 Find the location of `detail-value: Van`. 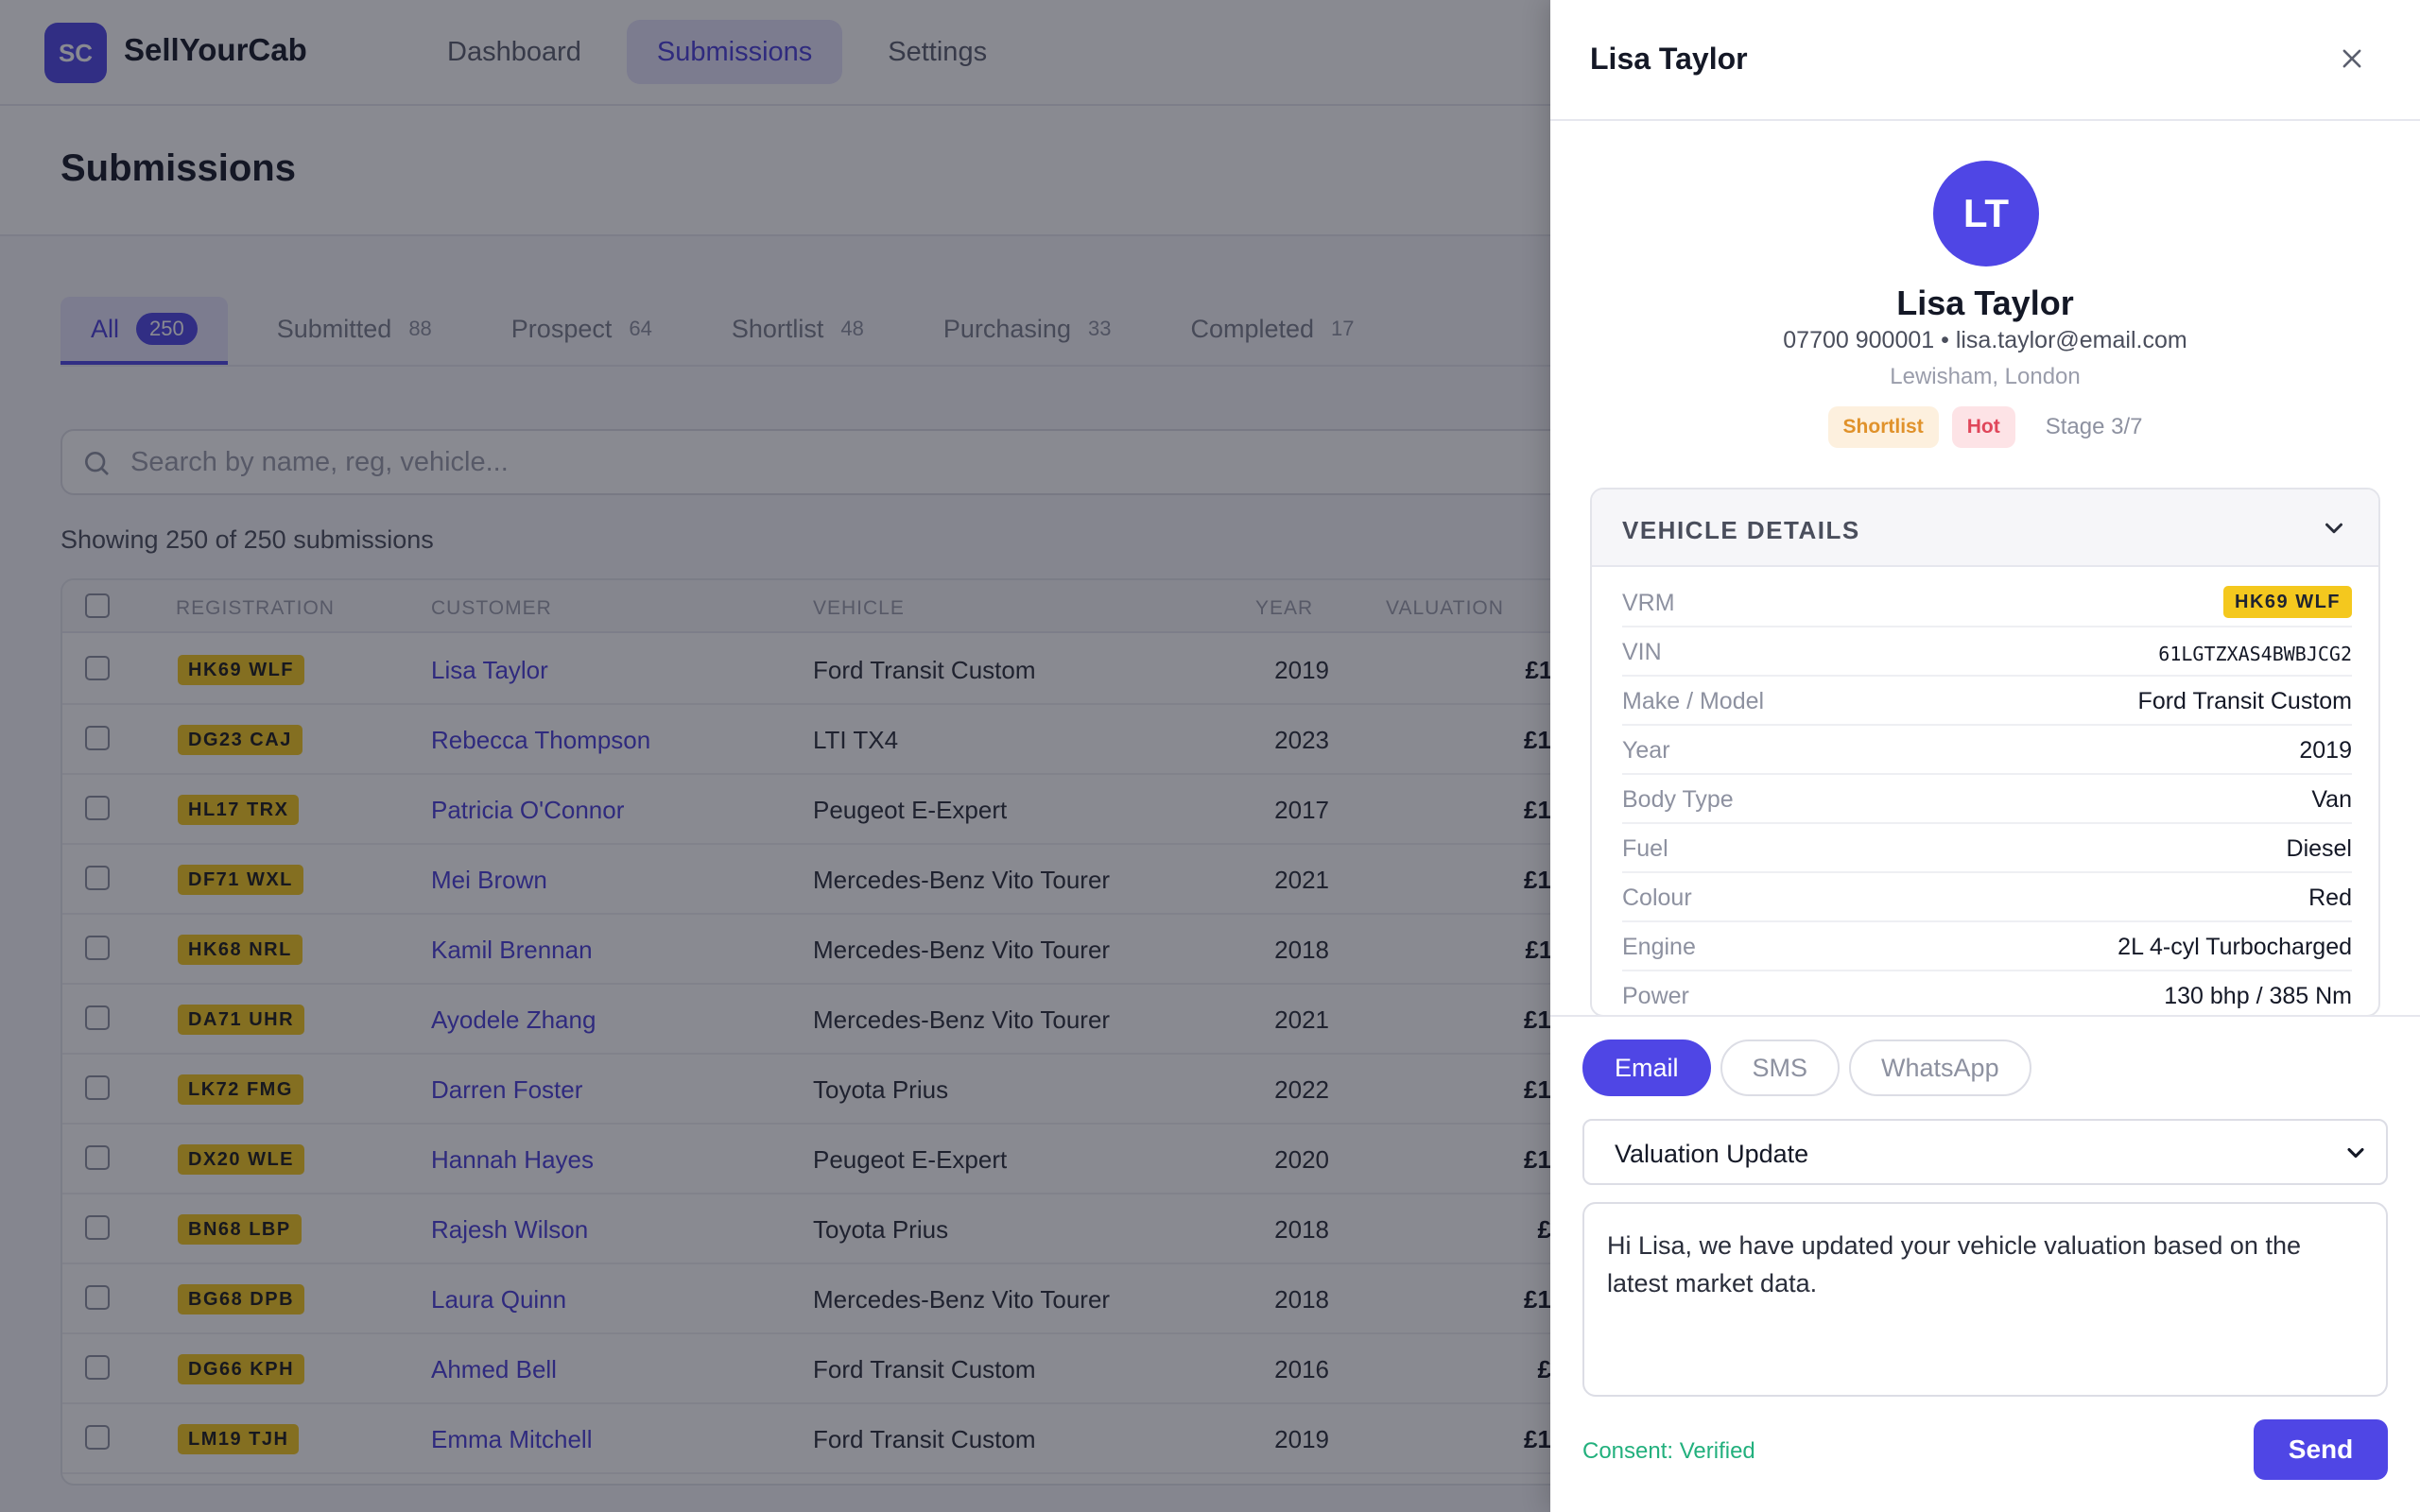

detail-value: Van is located at coordinates (2331, 799).